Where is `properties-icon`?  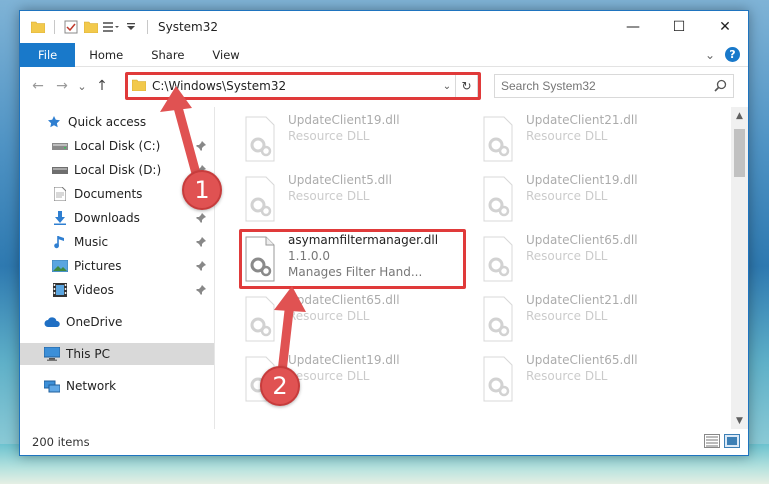 properties-icon is located at coordinates (71, 27).